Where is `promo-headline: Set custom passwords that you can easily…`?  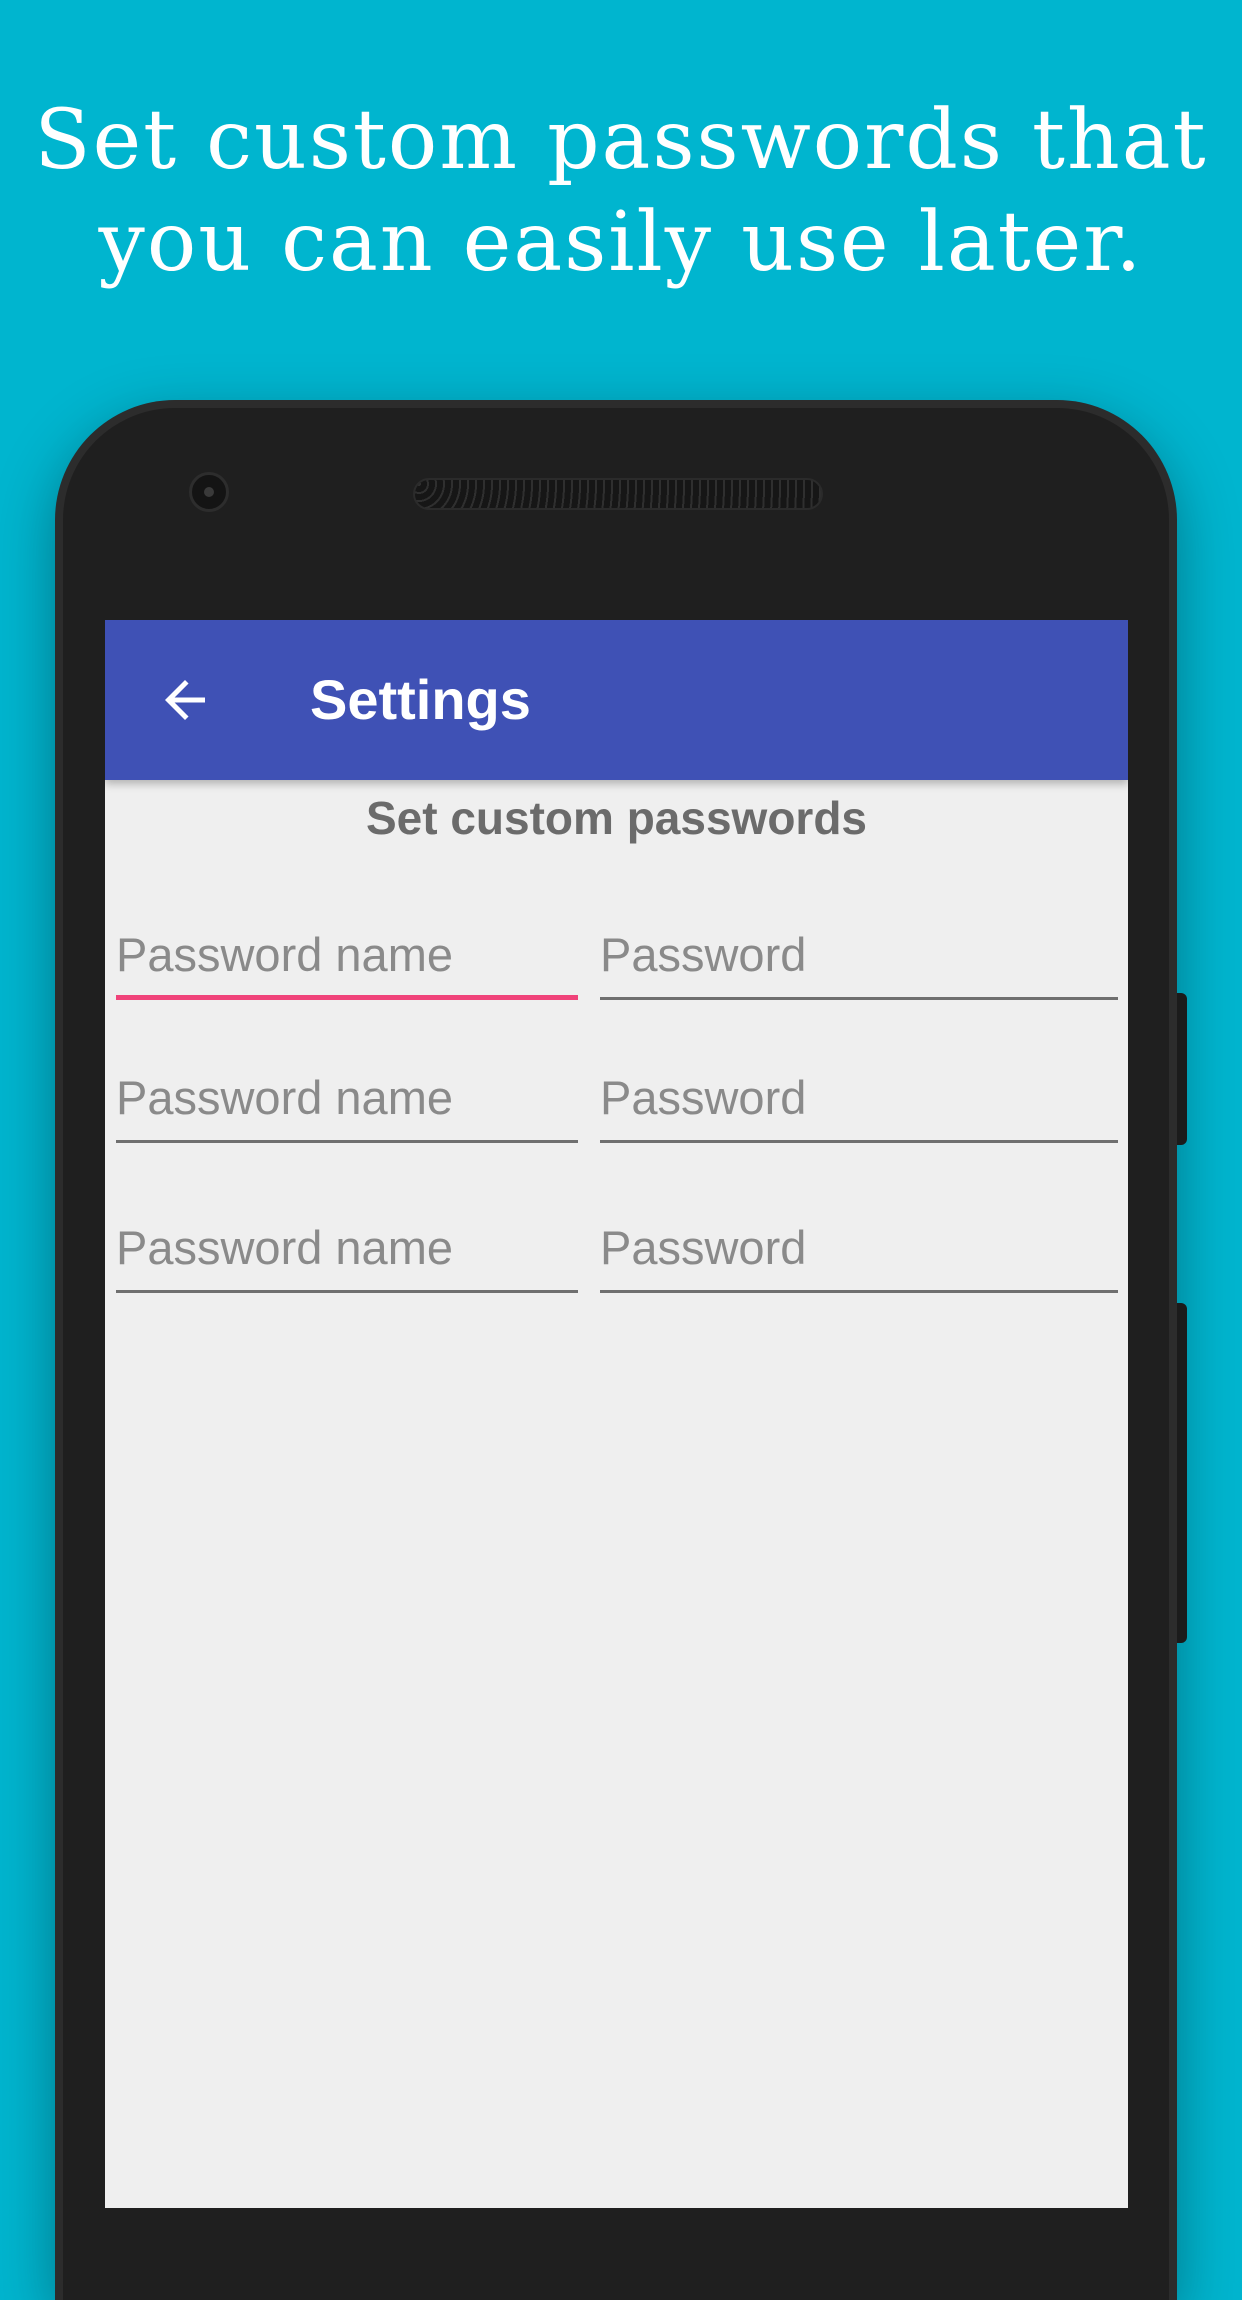 promo-headline: Set custom passwords that you can easily… is located at coordinates (621, 192).